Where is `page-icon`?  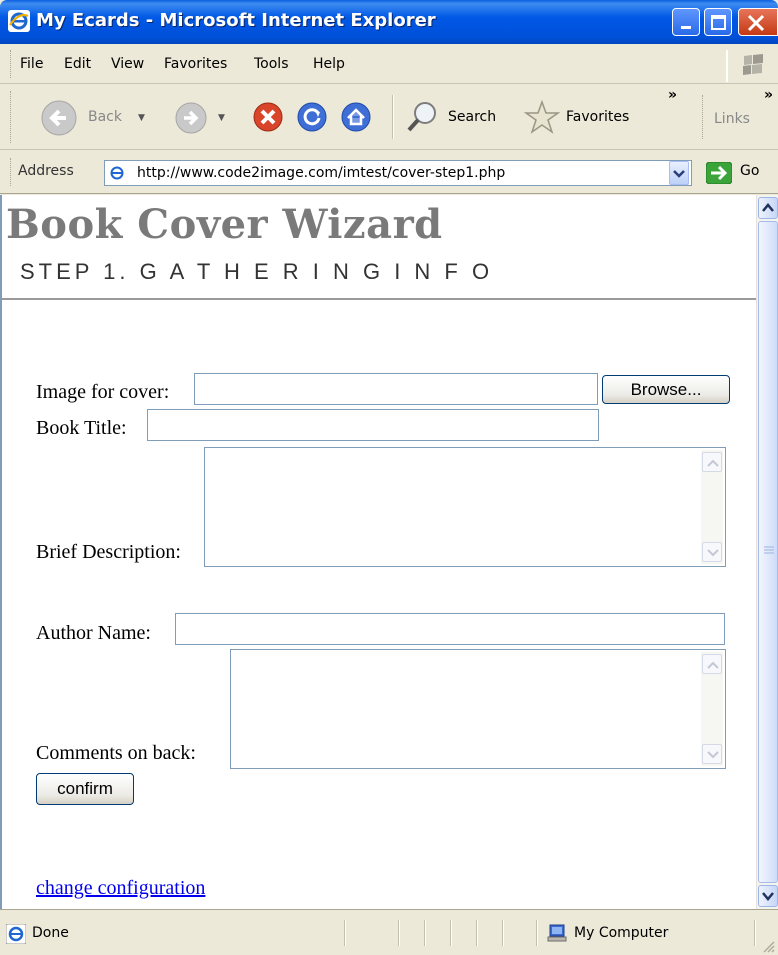 page-icon is located at coordinates (117, 173).